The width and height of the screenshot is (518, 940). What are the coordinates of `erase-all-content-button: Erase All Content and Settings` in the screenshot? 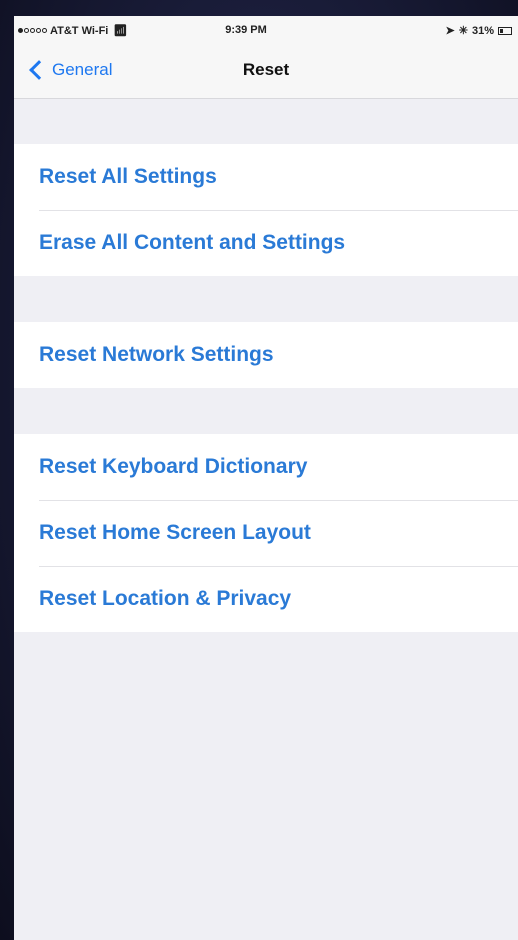 It's located at (266, 243).